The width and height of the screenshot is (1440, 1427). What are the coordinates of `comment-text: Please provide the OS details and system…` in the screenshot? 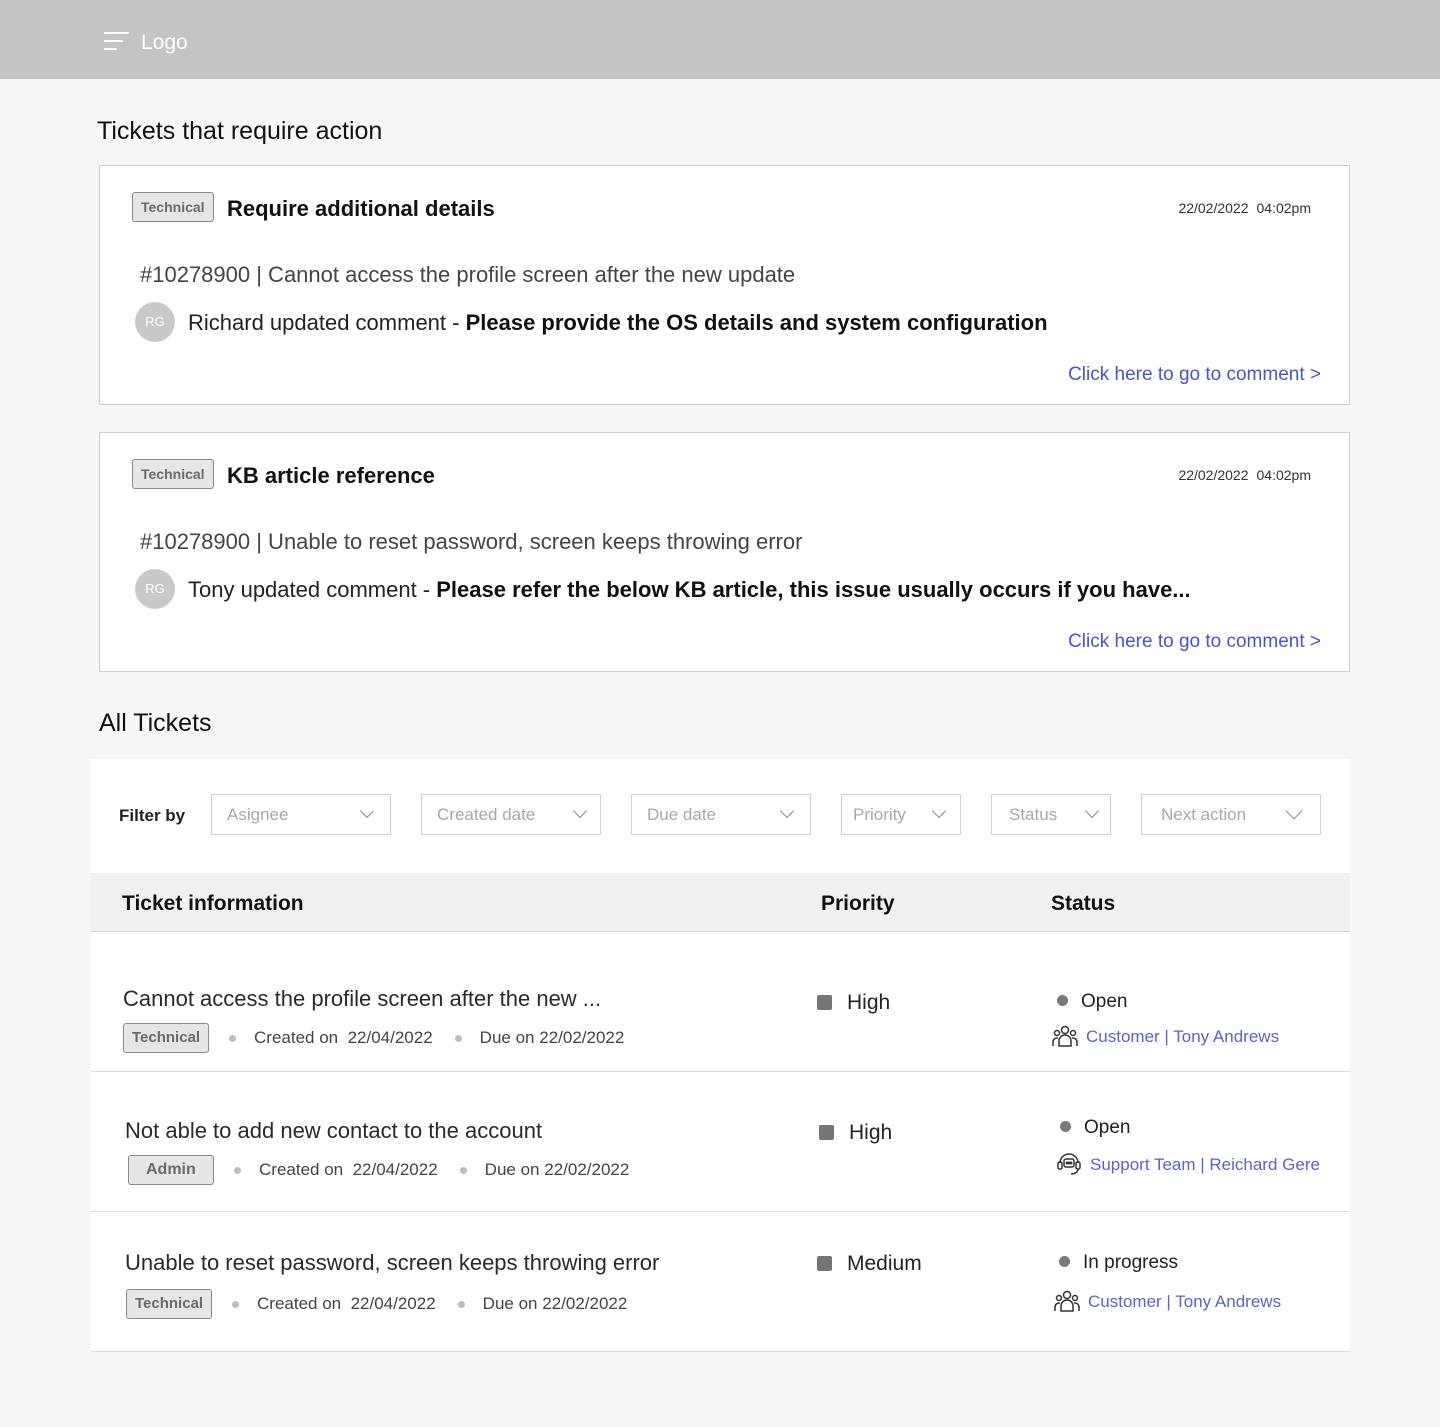 It's located at (756, 322).